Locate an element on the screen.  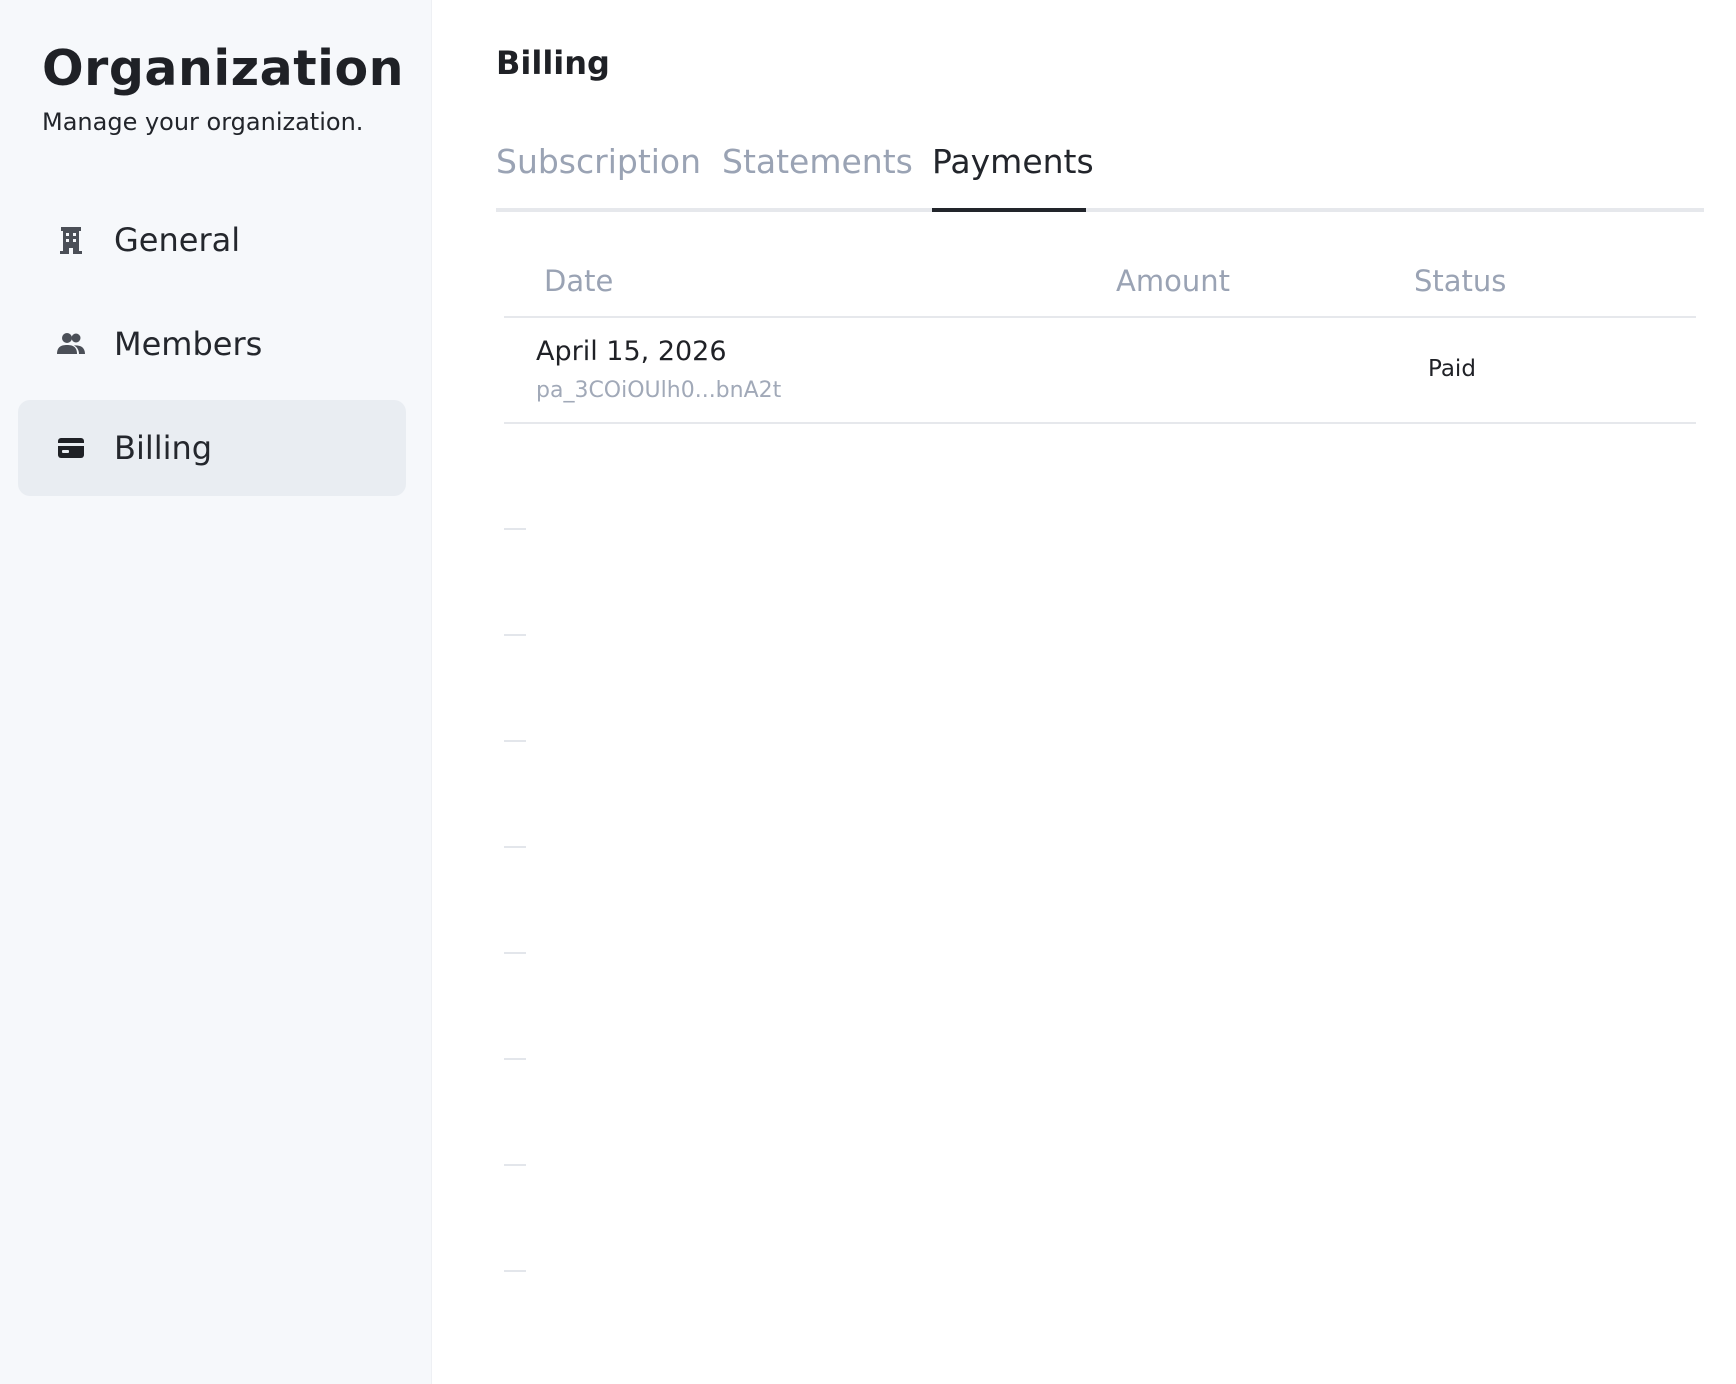
sidebar-subtitle: Manage your organization. is located at coordinates (203, 122).